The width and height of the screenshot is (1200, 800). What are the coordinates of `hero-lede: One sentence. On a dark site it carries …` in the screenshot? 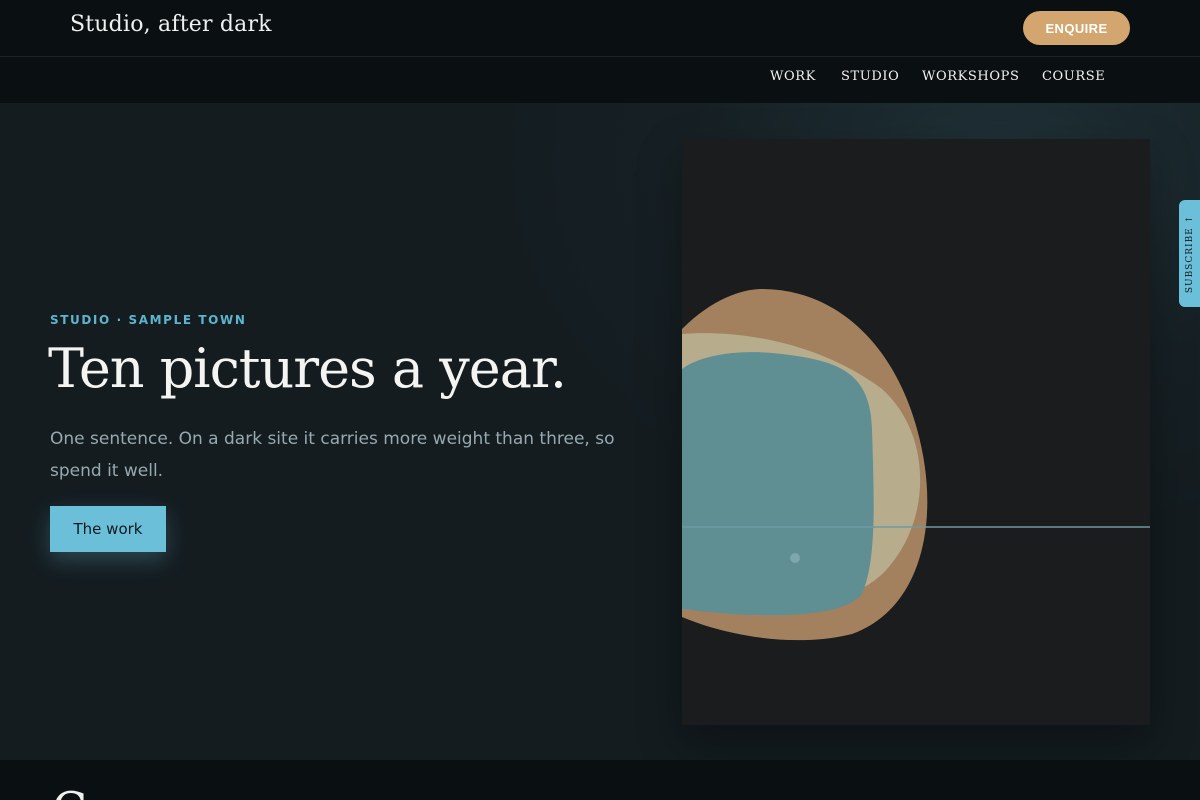 It's located at (332, 455).